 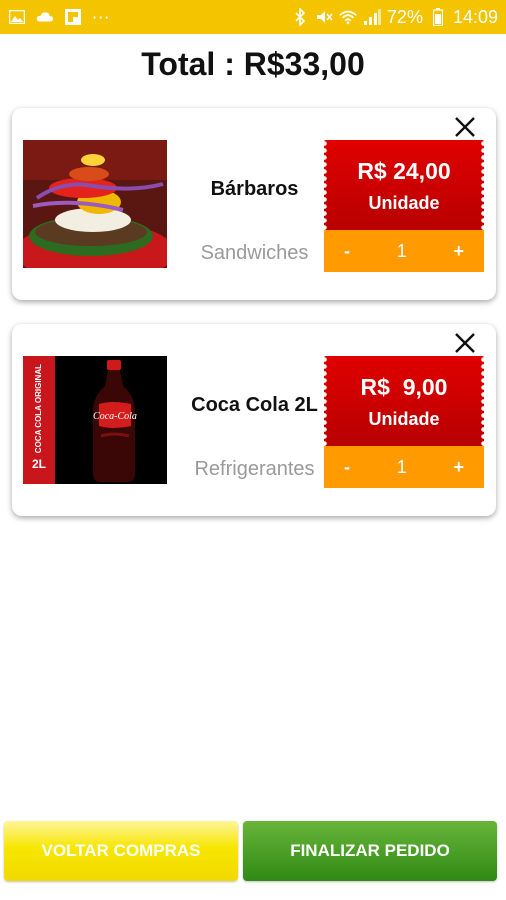 I want to click on cart-total: Total : R$33,00, so click(x=253, y=64).